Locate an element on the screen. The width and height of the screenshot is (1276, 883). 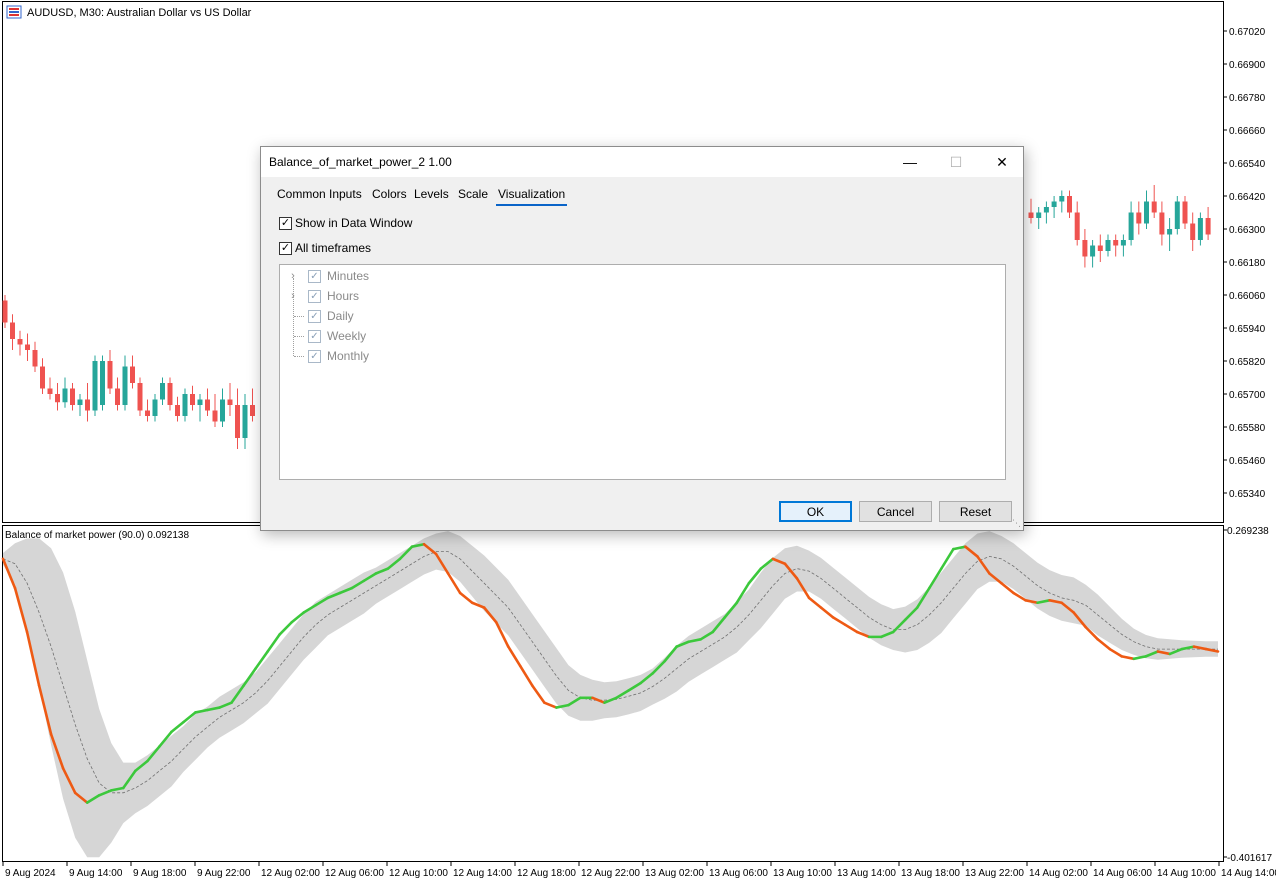
dialog-titlebar: Balance_of_market_power_2 1.00 — ☐ ✕ is located at coordinates (642, 162).